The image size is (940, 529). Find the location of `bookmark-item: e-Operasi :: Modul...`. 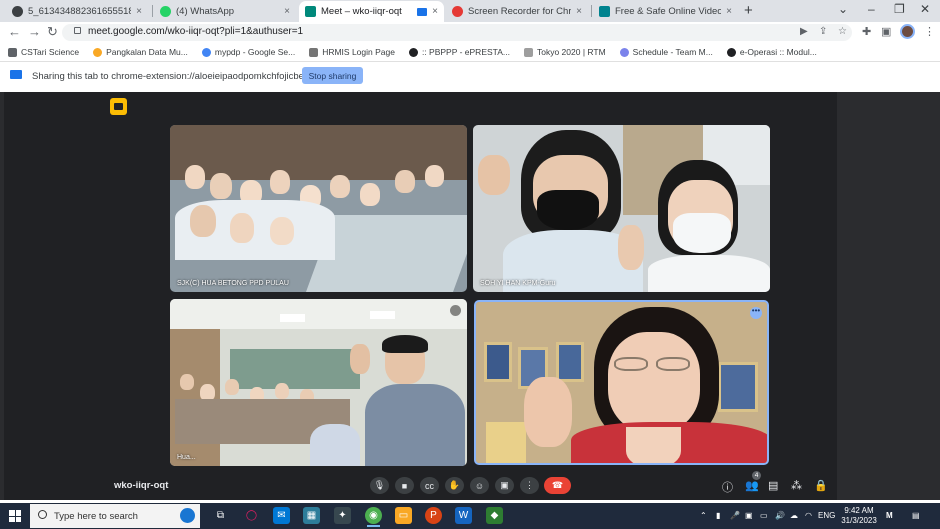

bookmark-item: e-Operasi :: Modul... is located at coordinates (771, 52).